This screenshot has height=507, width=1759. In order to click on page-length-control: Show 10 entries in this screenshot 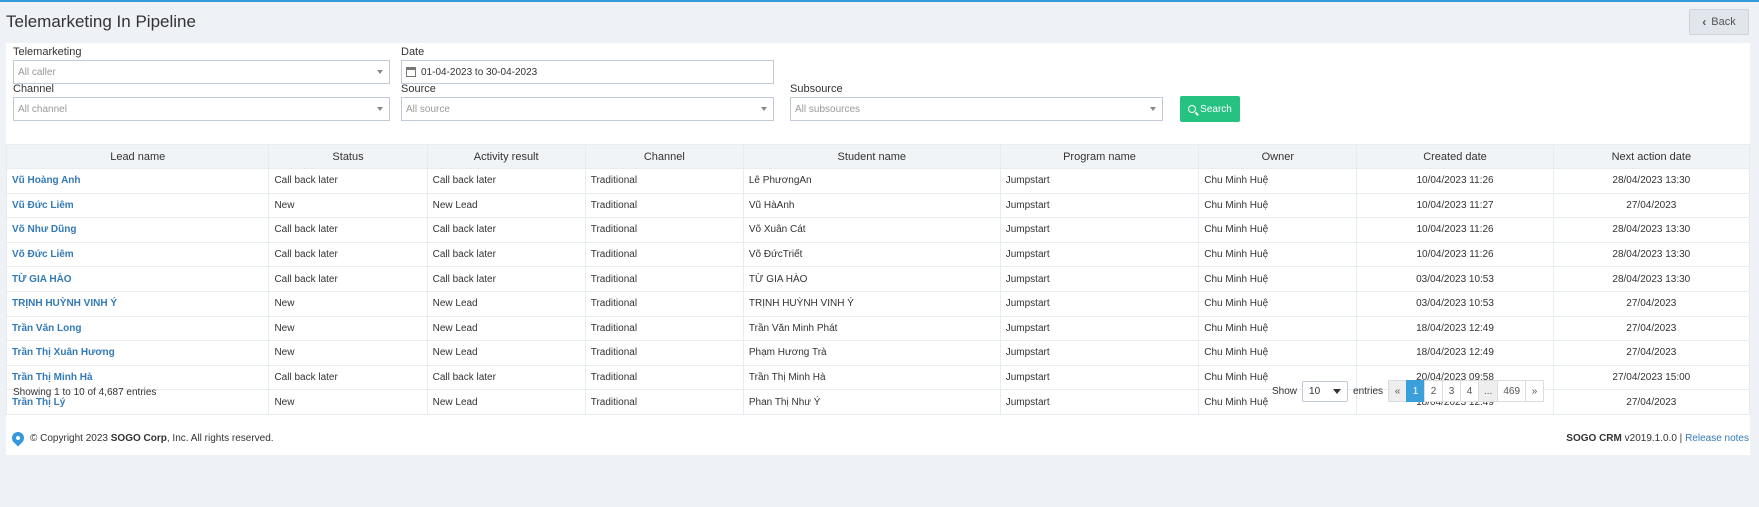, I will do `click(1327, 391)`.